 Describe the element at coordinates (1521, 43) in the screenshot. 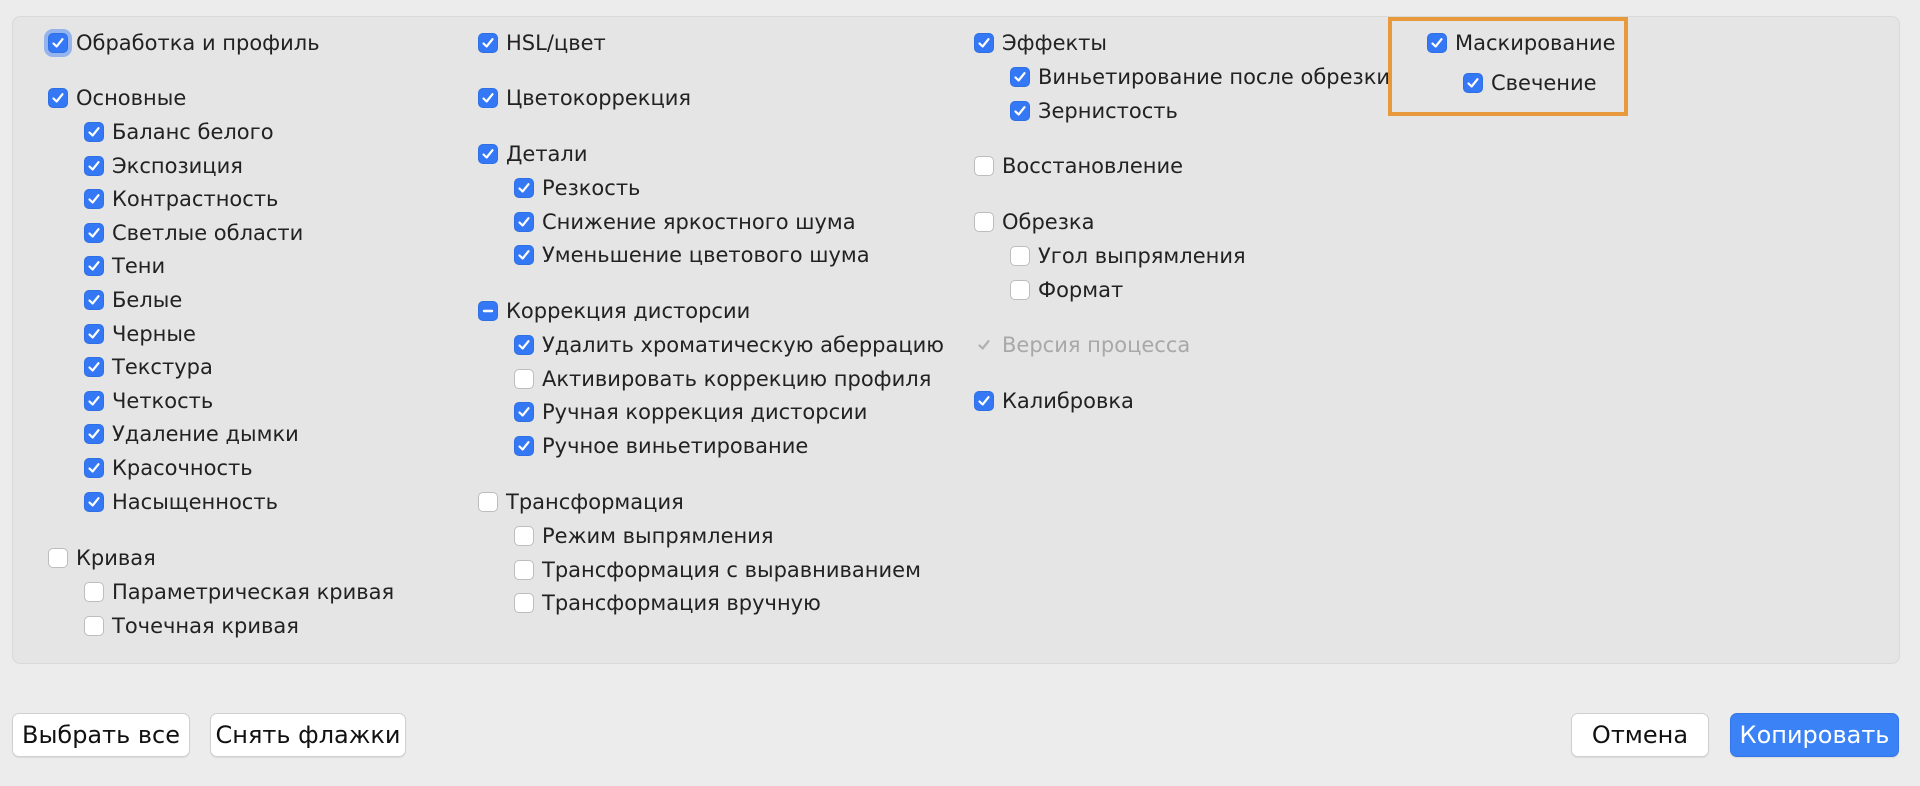

I see `checkbox-masking: Маскирование` at that location.